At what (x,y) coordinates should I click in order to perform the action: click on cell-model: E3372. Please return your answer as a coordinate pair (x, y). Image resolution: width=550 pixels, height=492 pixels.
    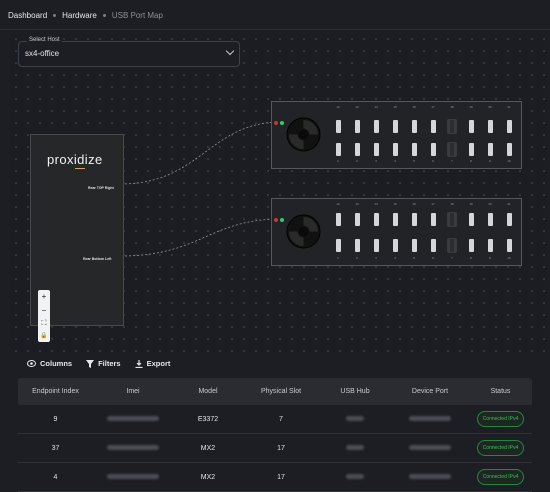
    Looking at the image, I should click on (208, 419).